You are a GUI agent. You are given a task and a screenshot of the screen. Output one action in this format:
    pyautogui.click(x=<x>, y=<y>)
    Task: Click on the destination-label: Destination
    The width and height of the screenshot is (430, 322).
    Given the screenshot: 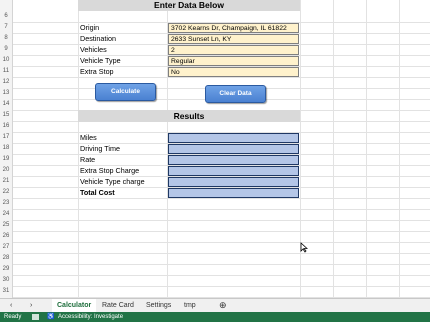 What is the action you would take?
    pyautogui.click(x=98, y=38)
    